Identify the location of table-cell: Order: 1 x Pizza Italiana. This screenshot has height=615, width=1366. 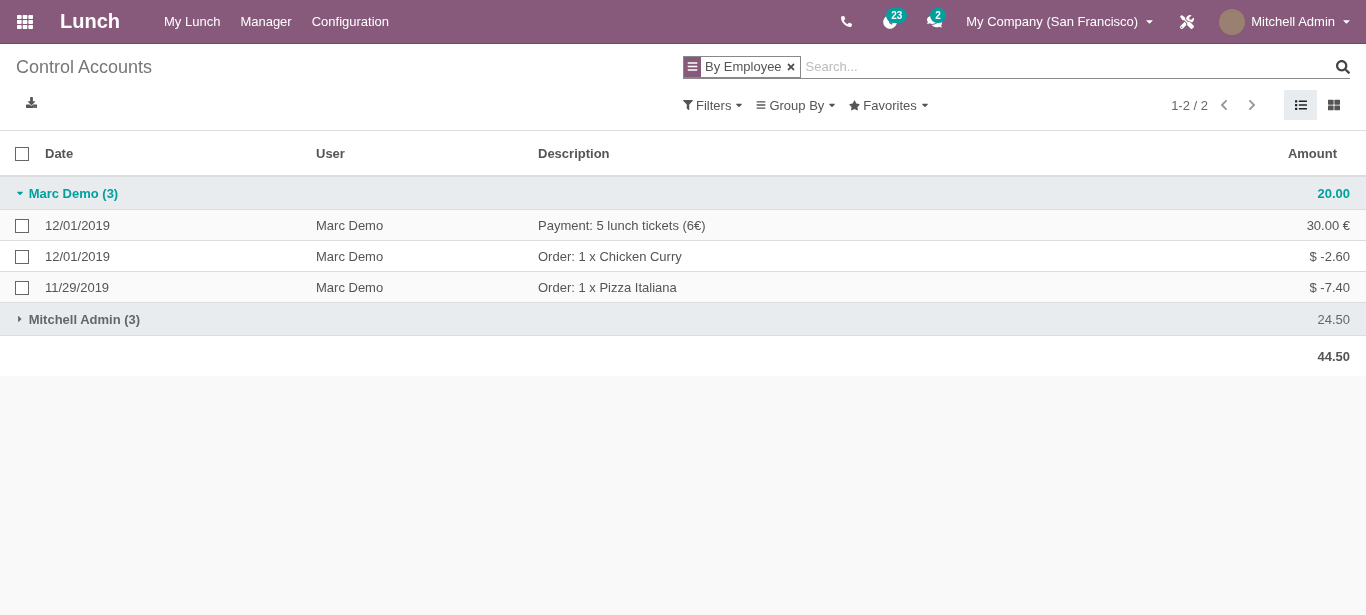
(815, 287).